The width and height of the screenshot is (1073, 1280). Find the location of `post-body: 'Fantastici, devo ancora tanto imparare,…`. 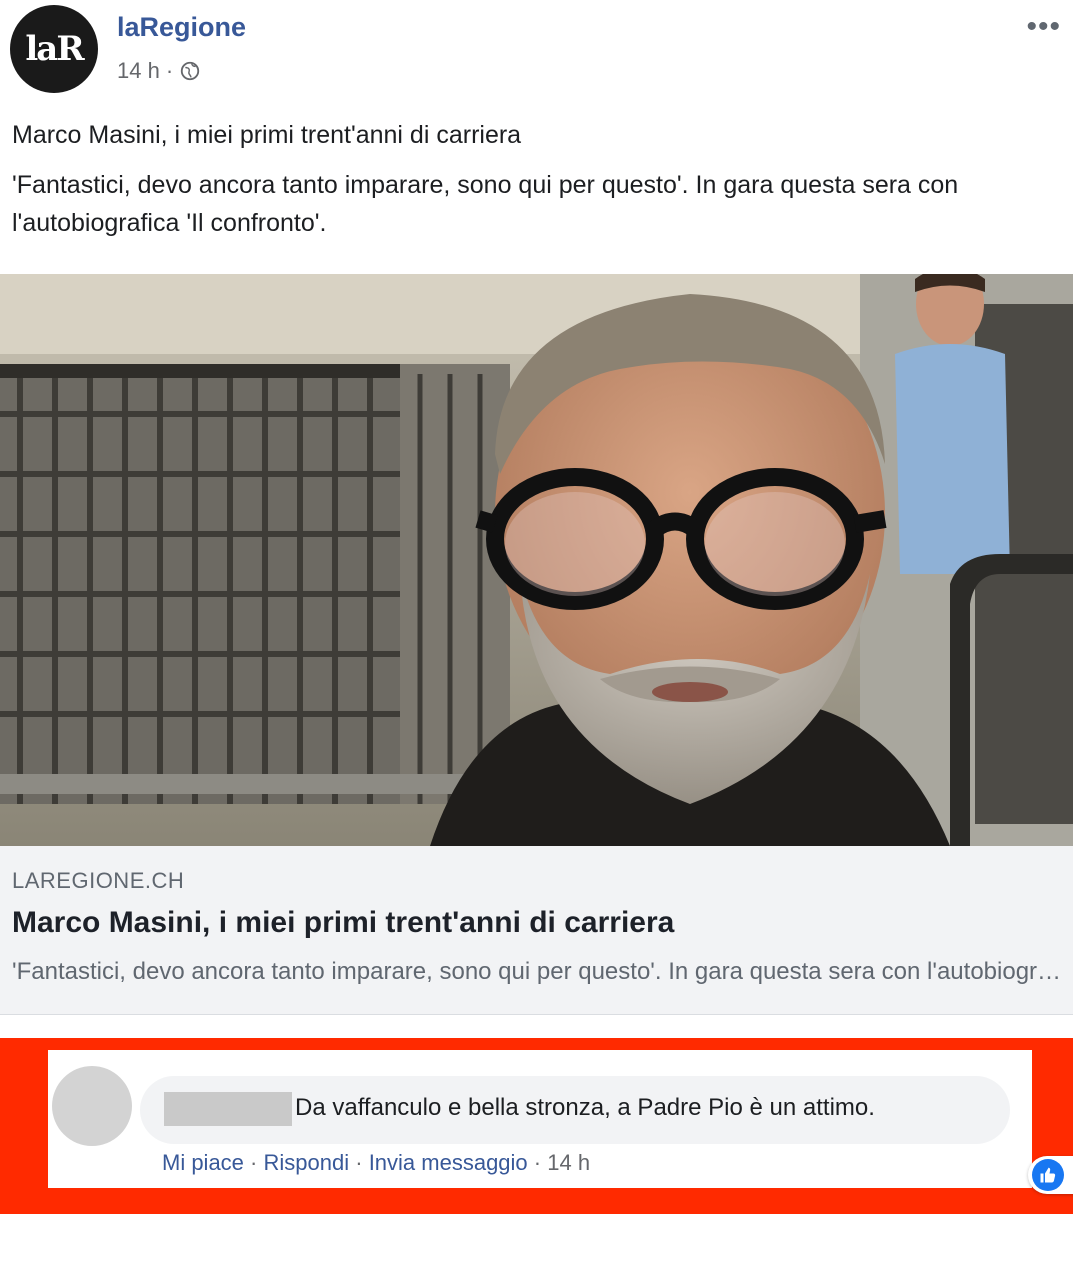

post-body: 'Fantastici, devo ancora tanto imparare,… is located at coordinates (485, 204).